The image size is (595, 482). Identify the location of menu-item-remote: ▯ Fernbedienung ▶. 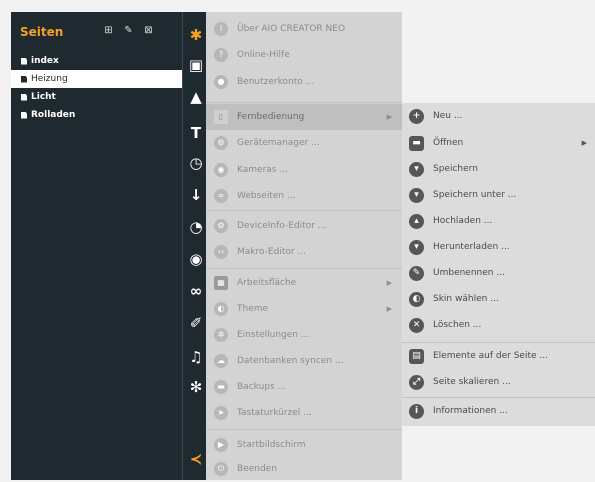
(304, 117).